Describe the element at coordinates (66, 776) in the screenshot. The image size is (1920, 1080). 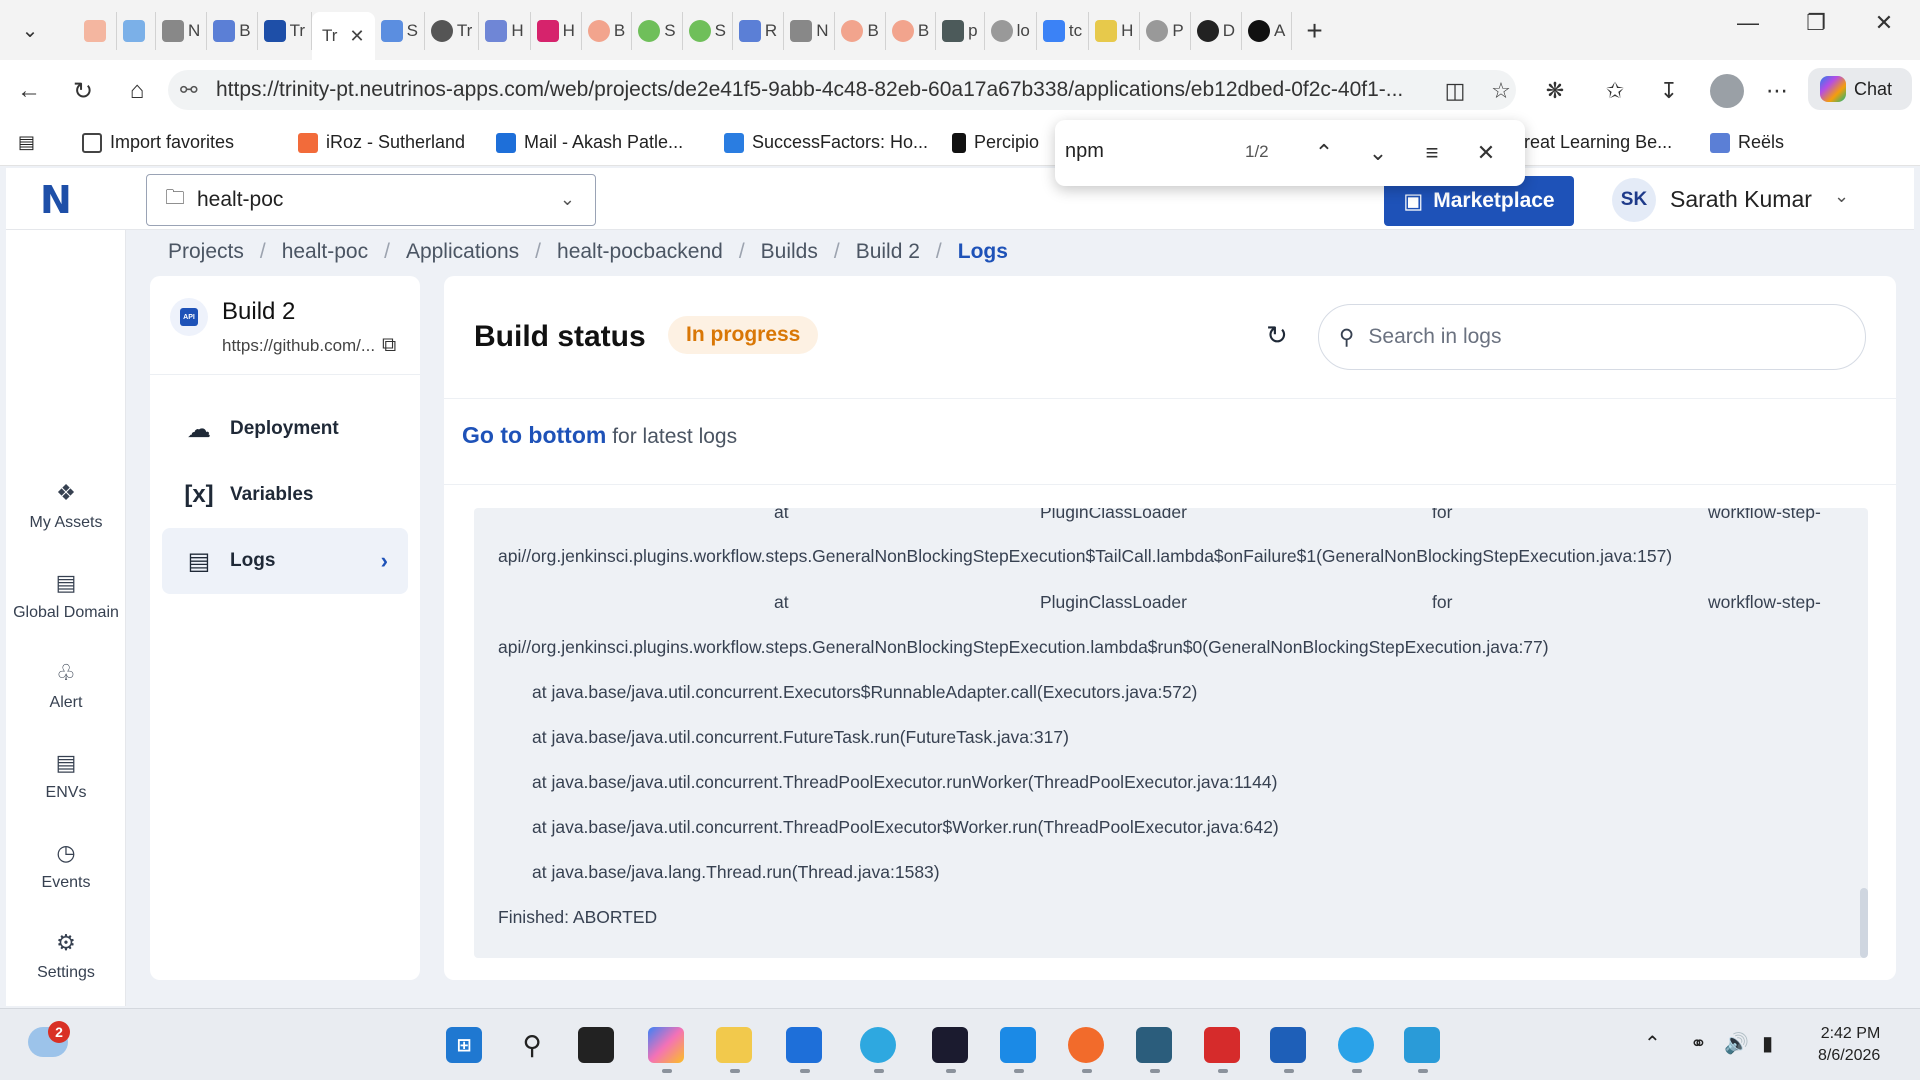
I see `nav-envs: ▤ ENVs` at that location.